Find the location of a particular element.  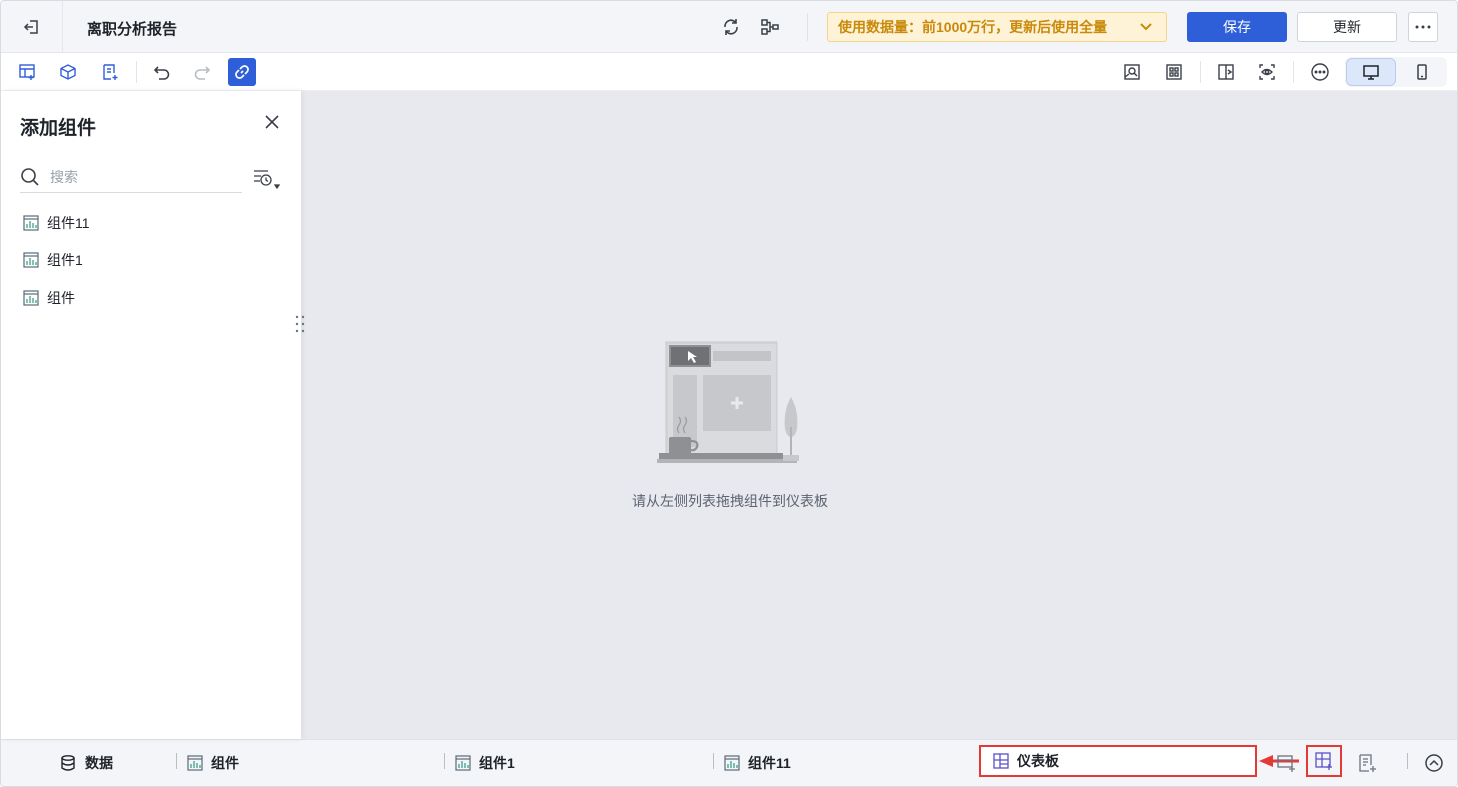

add-table-icon is located at coordinates (1286, 763).